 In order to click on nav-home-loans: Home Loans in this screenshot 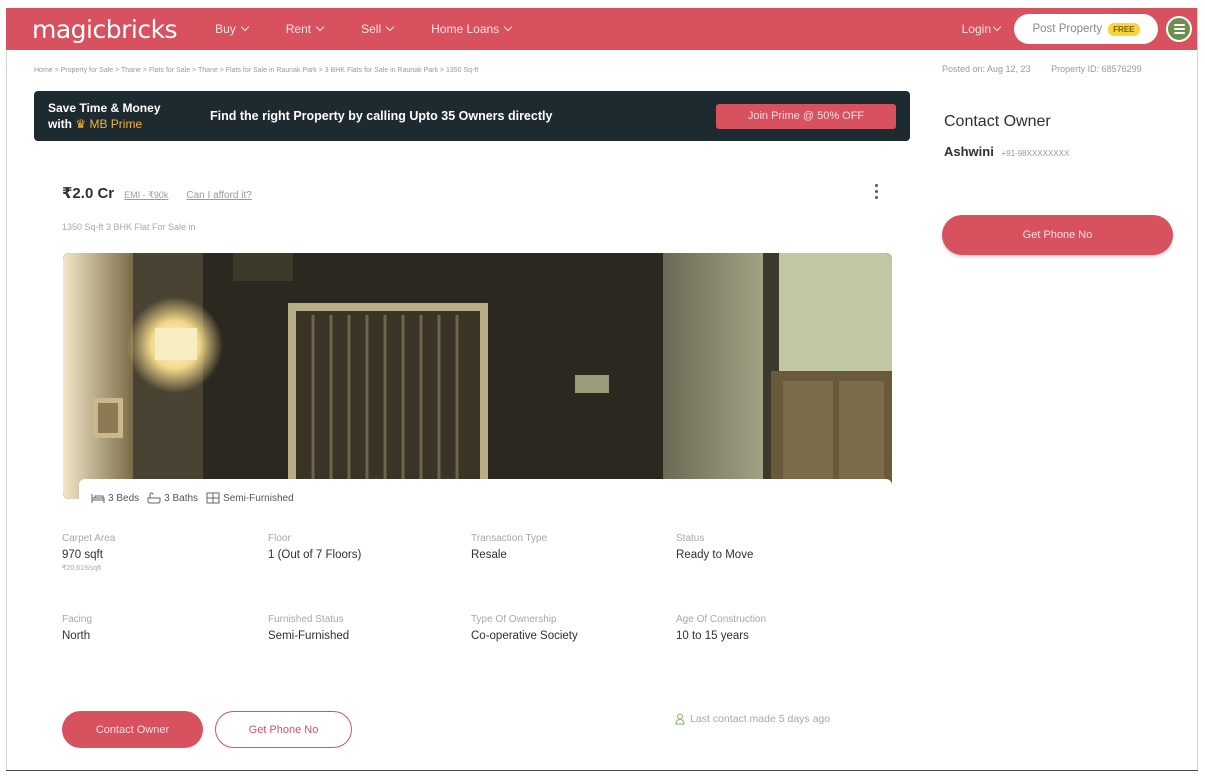, I will do `click(472, 29)`.